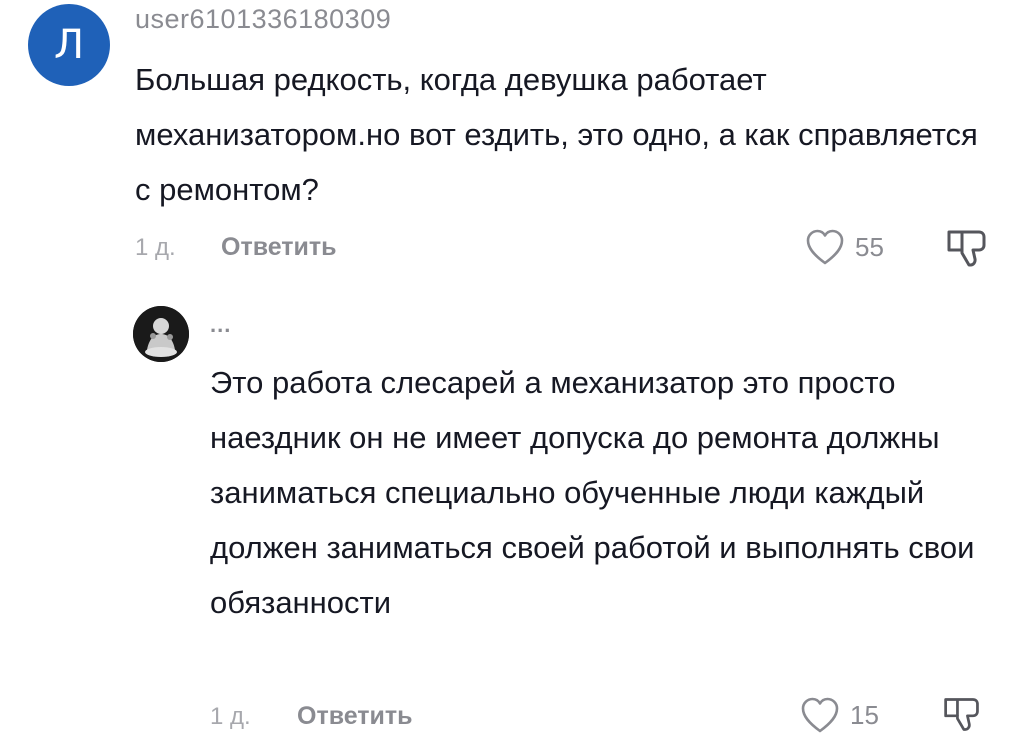 The width and height of the screenshot is (1024, 739). I want to click on avatar-letter: Л, so click(69, 45).